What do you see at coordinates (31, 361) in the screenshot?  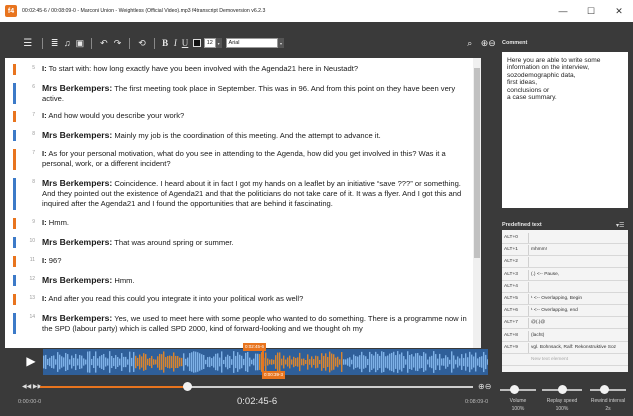 I see `play-button: ▶` at bounding box center [31, 361].